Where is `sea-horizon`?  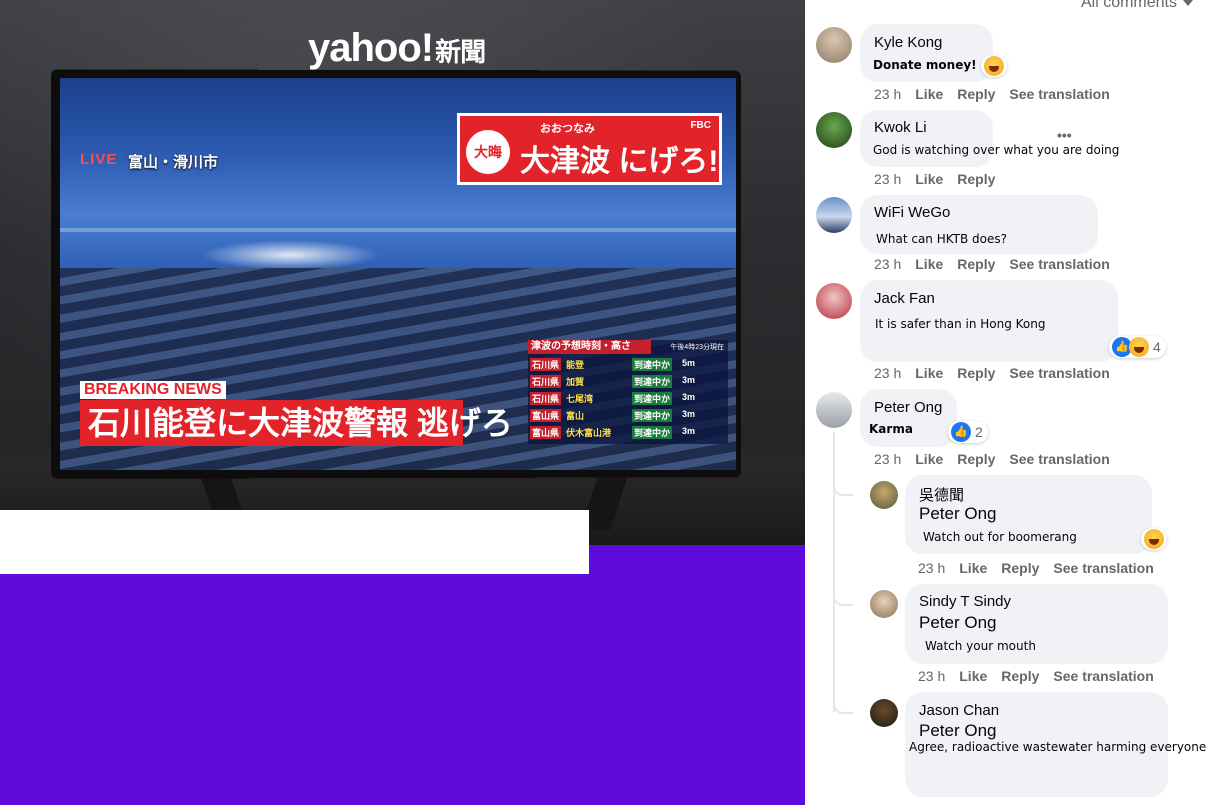 sea-horizon is located at coordinates (398, 230).